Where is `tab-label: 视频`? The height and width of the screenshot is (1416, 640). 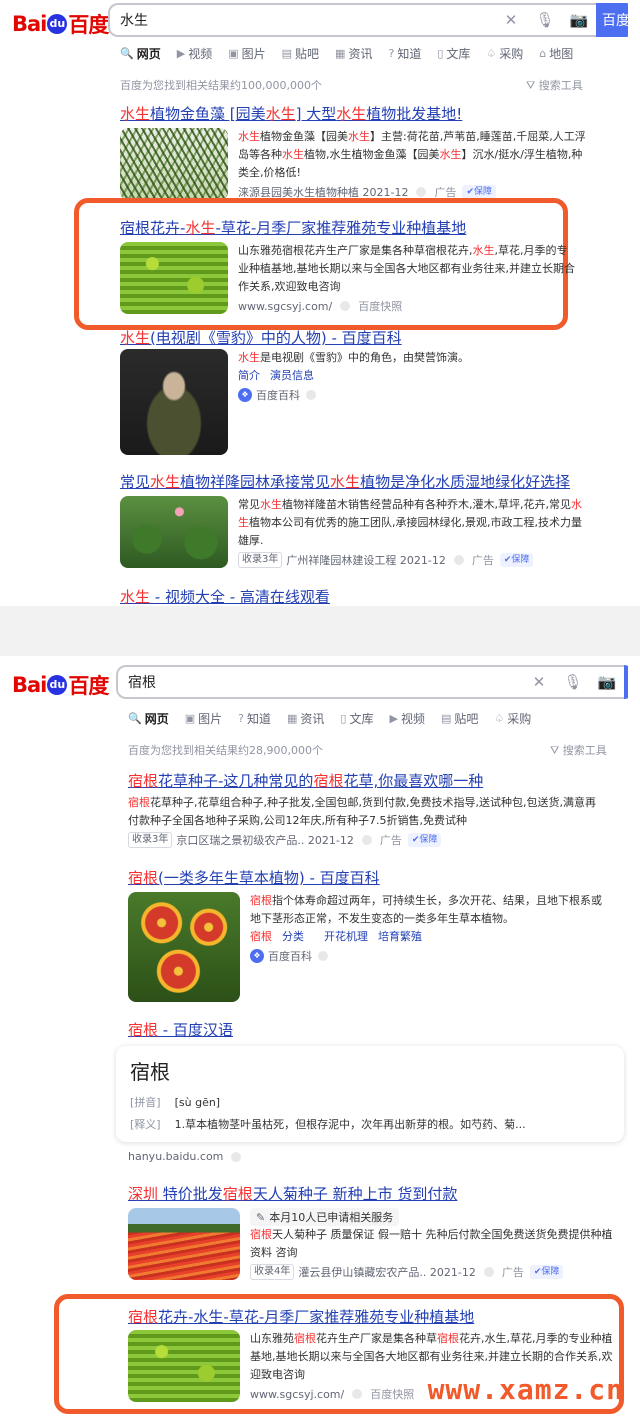 tab-label: 视频 is located at coordinates (200, 53).